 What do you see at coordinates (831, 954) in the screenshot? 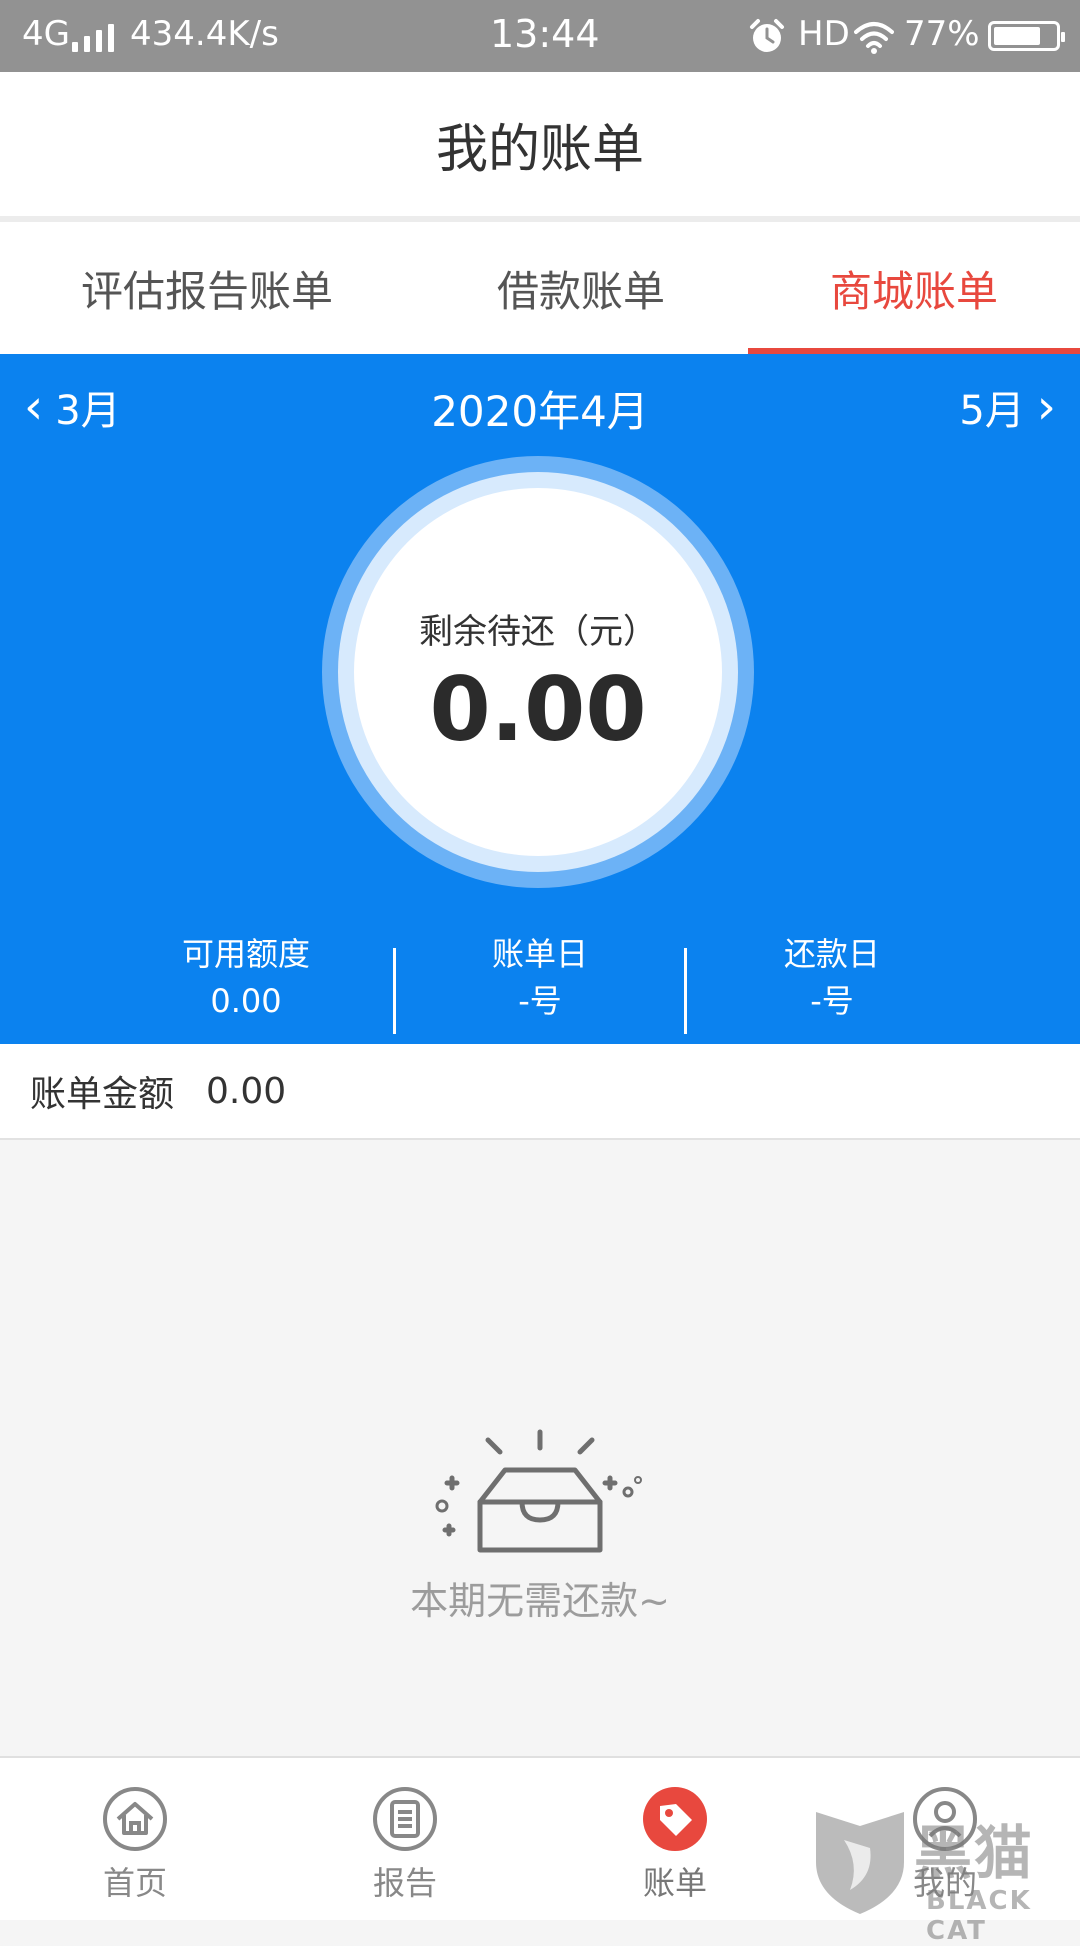
I see `stat-label: 还款日` at bounding box center [831, 954].